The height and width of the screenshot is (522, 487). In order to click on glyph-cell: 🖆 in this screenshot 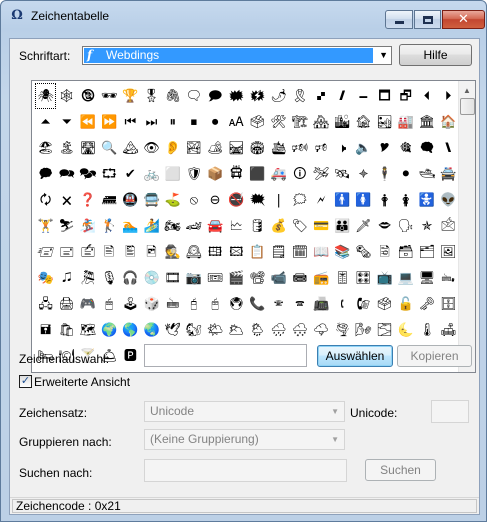, I will do `click(87, 252)`.